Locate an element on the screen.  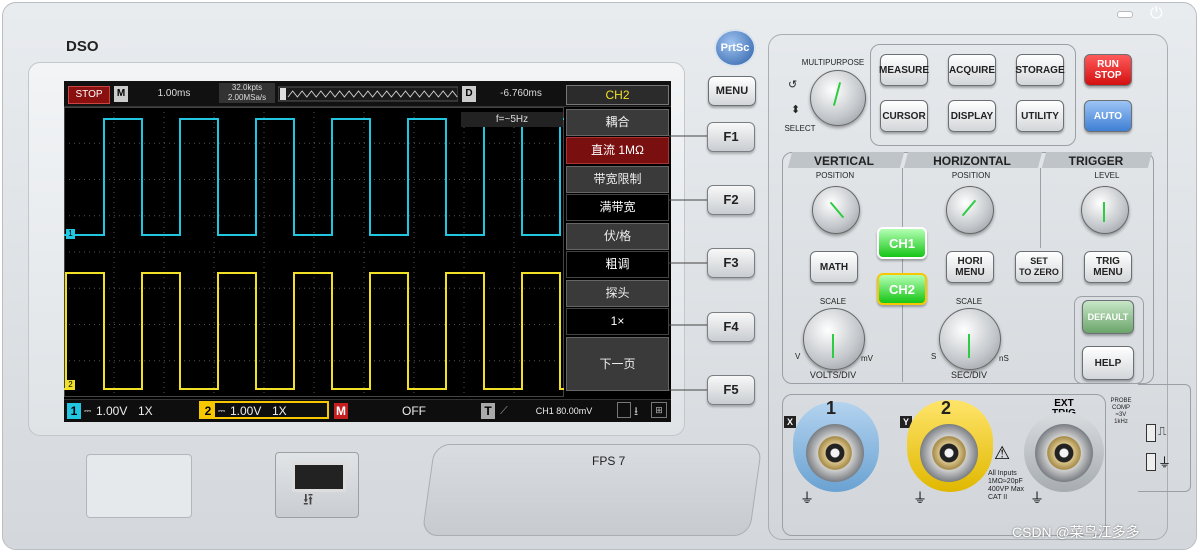
cursor-button: CURSOR is located at coordinates (904, 116).